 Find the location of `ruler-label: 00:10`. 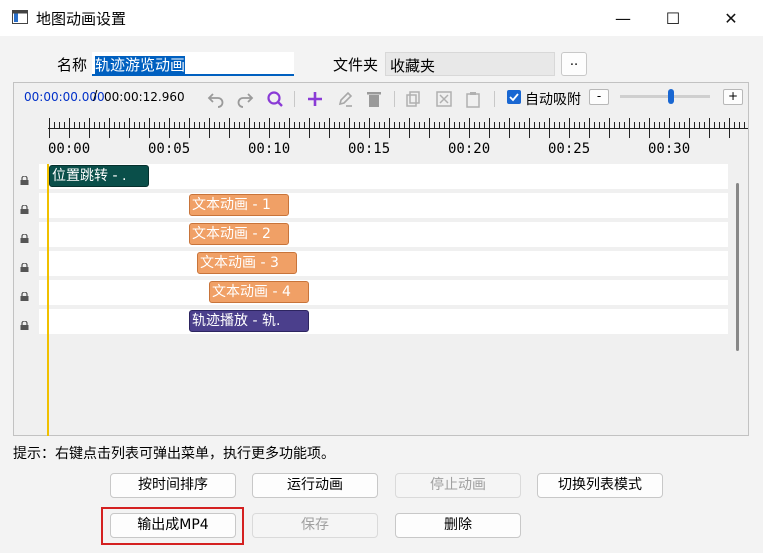

ruler-label: 00:10 is located at coordinates (269, 149).